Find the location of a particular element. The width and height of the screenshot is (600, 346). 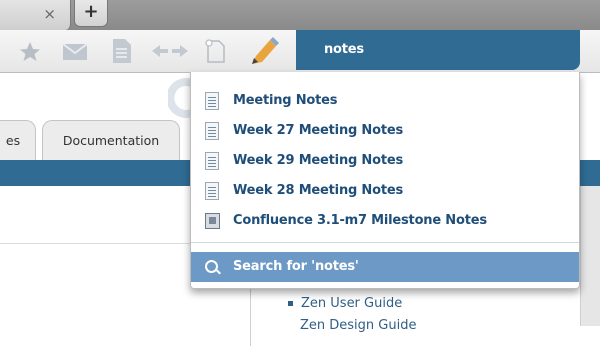

browser-tab-strip: × + is located at coordinates (300, 15).